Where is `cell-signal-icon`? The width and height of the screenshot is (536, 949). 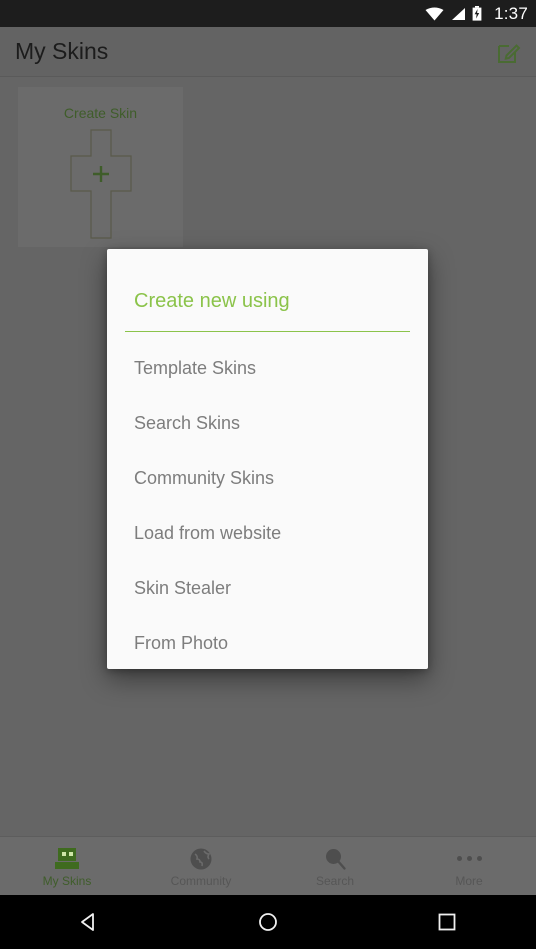
cell-signal-icon is located at coordinates (458, 14).